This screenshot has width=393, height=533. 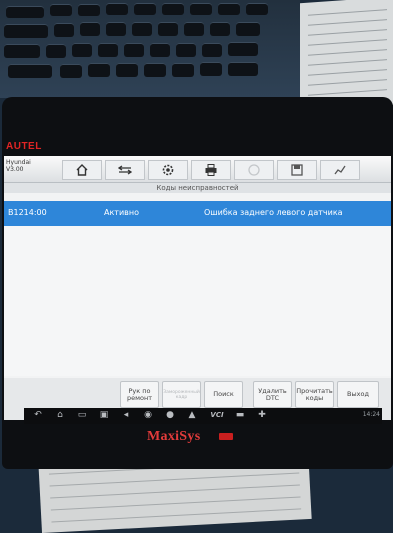 I want to click on diagnostics-icon: ✚, so click(x=262, y=415).